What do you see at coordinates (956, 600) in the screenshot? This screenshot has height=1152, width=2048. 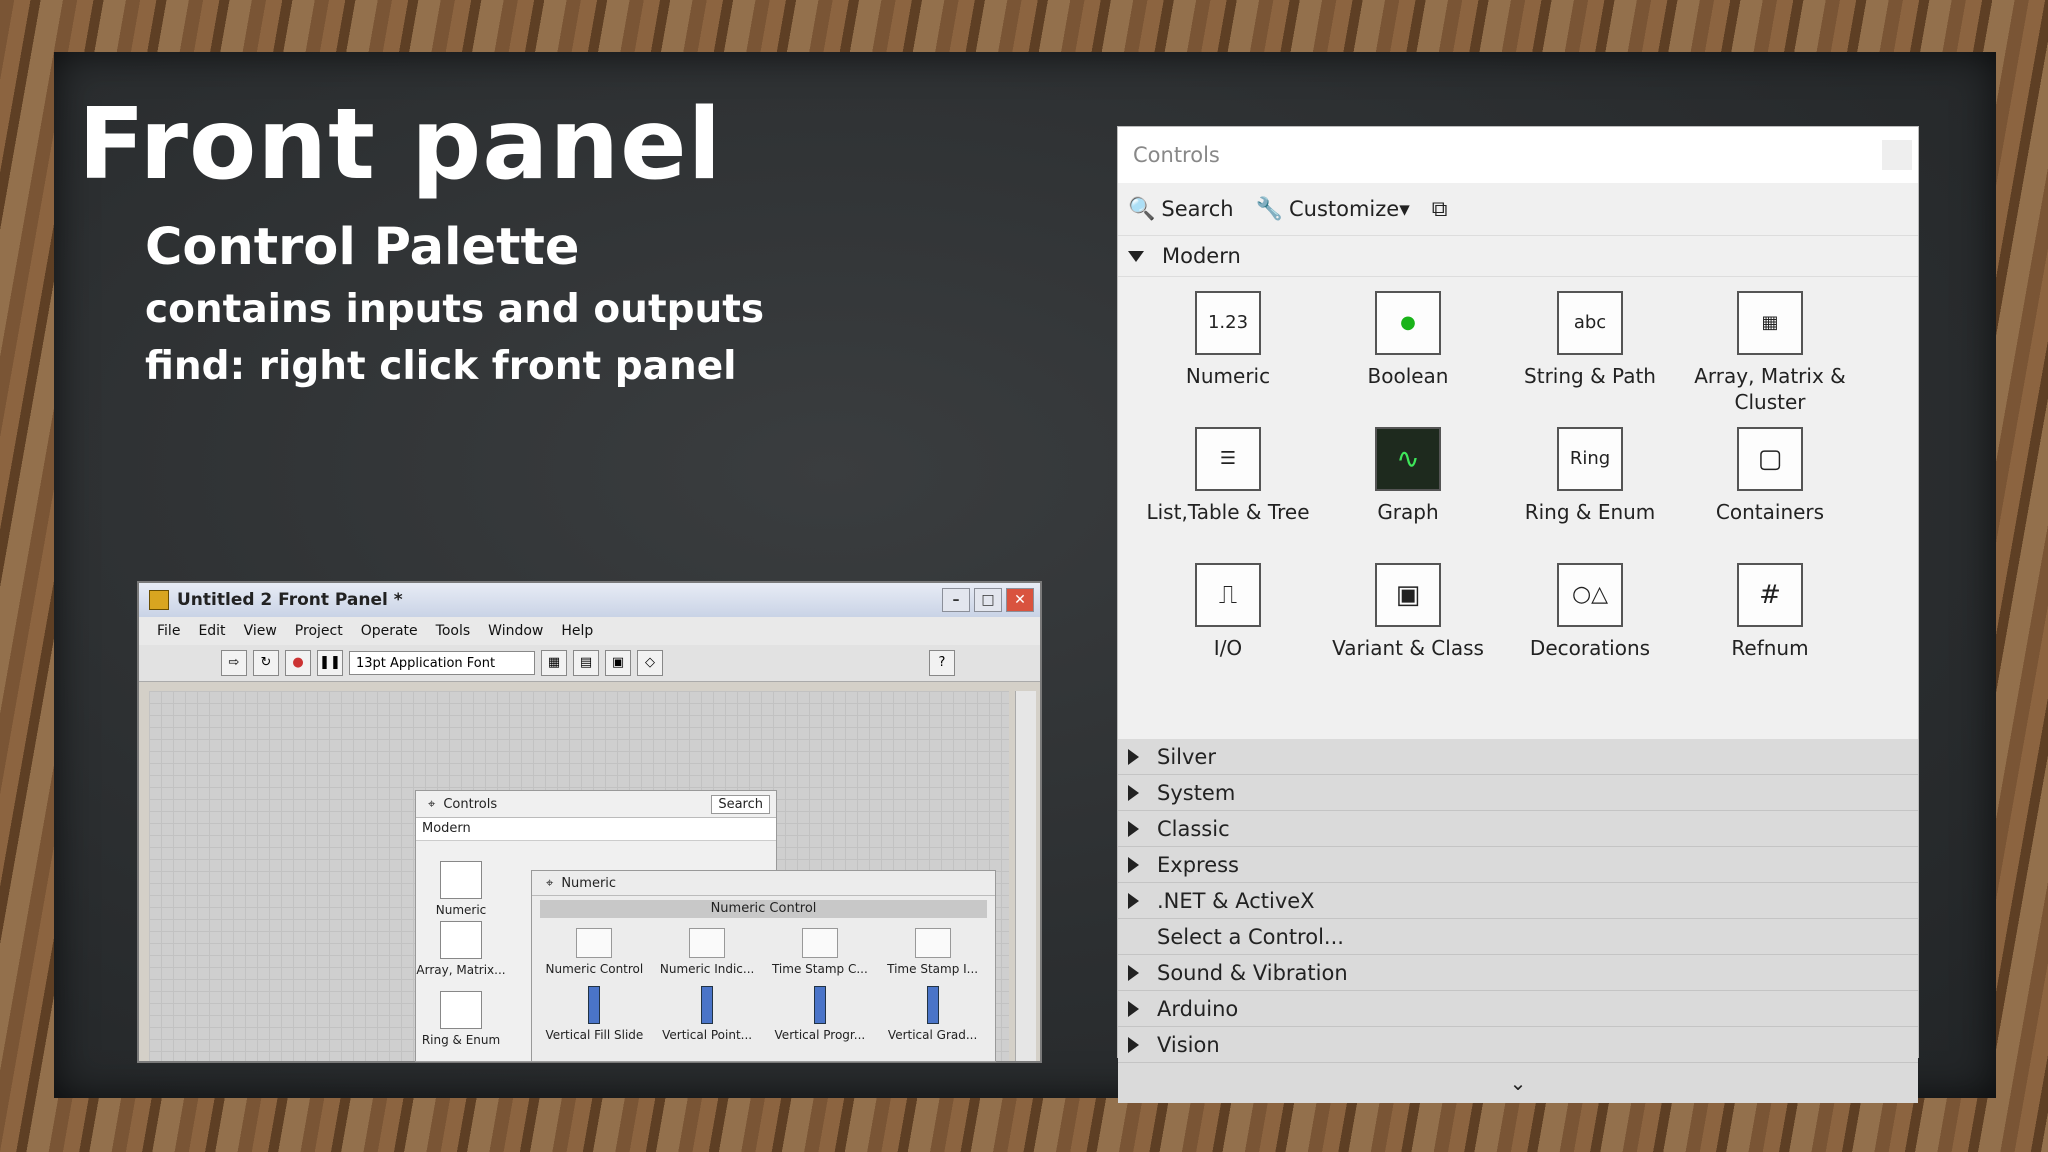 I see `minimize-button: –` at bounding box center [956, 600].